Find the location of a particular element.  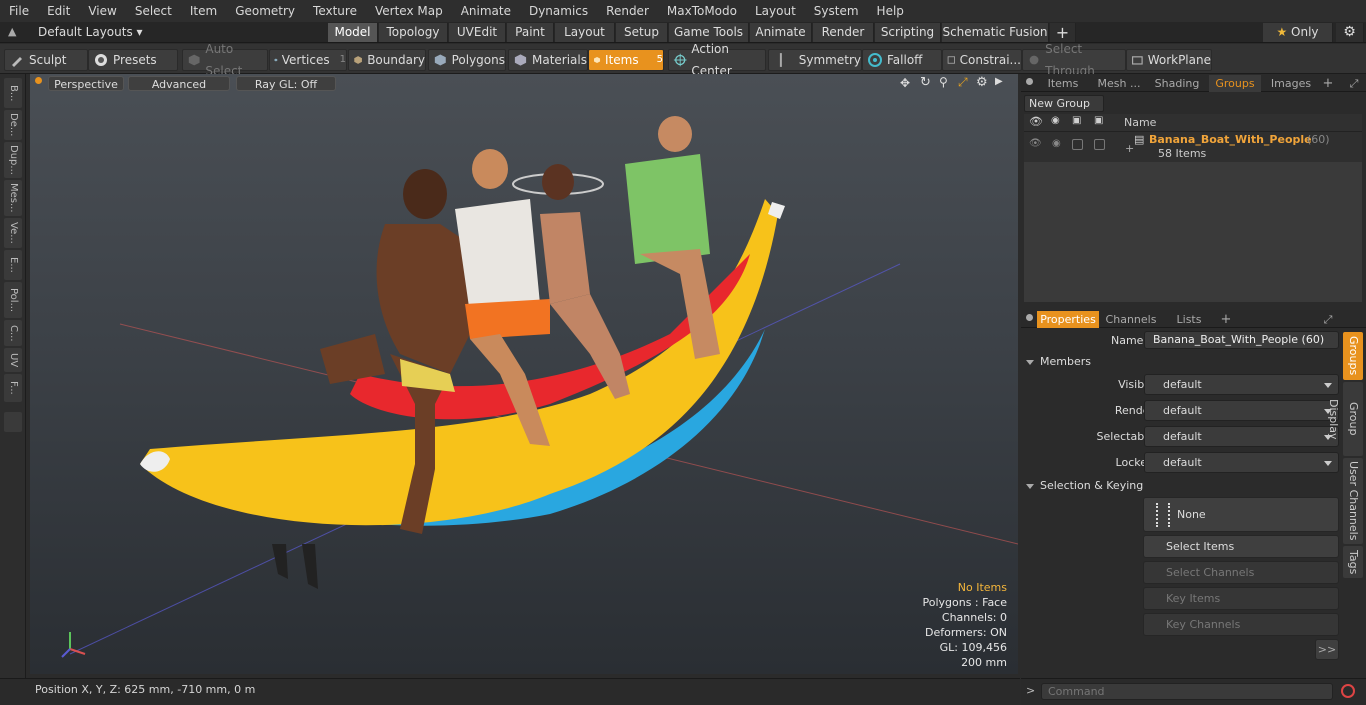

workplane-button: WorkPlane is located at coordinates (1169, 60).